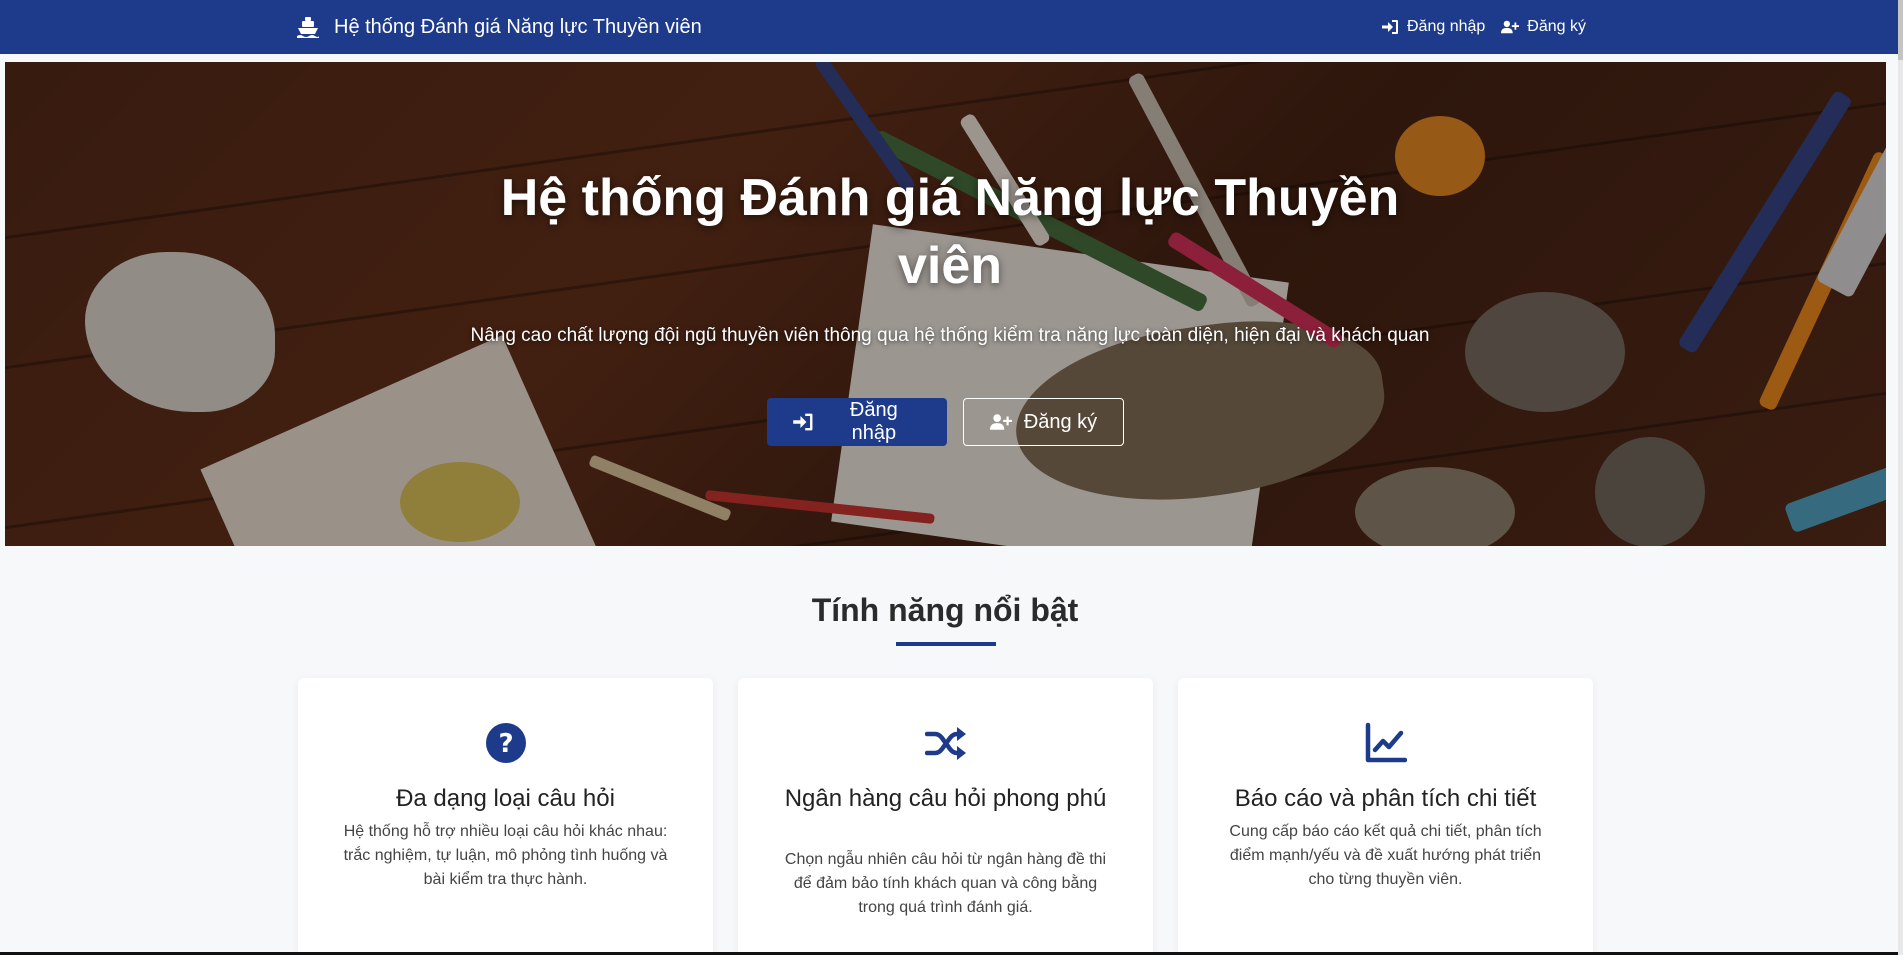  What do you see at coordinates (1386, 742) in the screenshot?
I see `chart-line-icon` at bounding box center [1386, 742].